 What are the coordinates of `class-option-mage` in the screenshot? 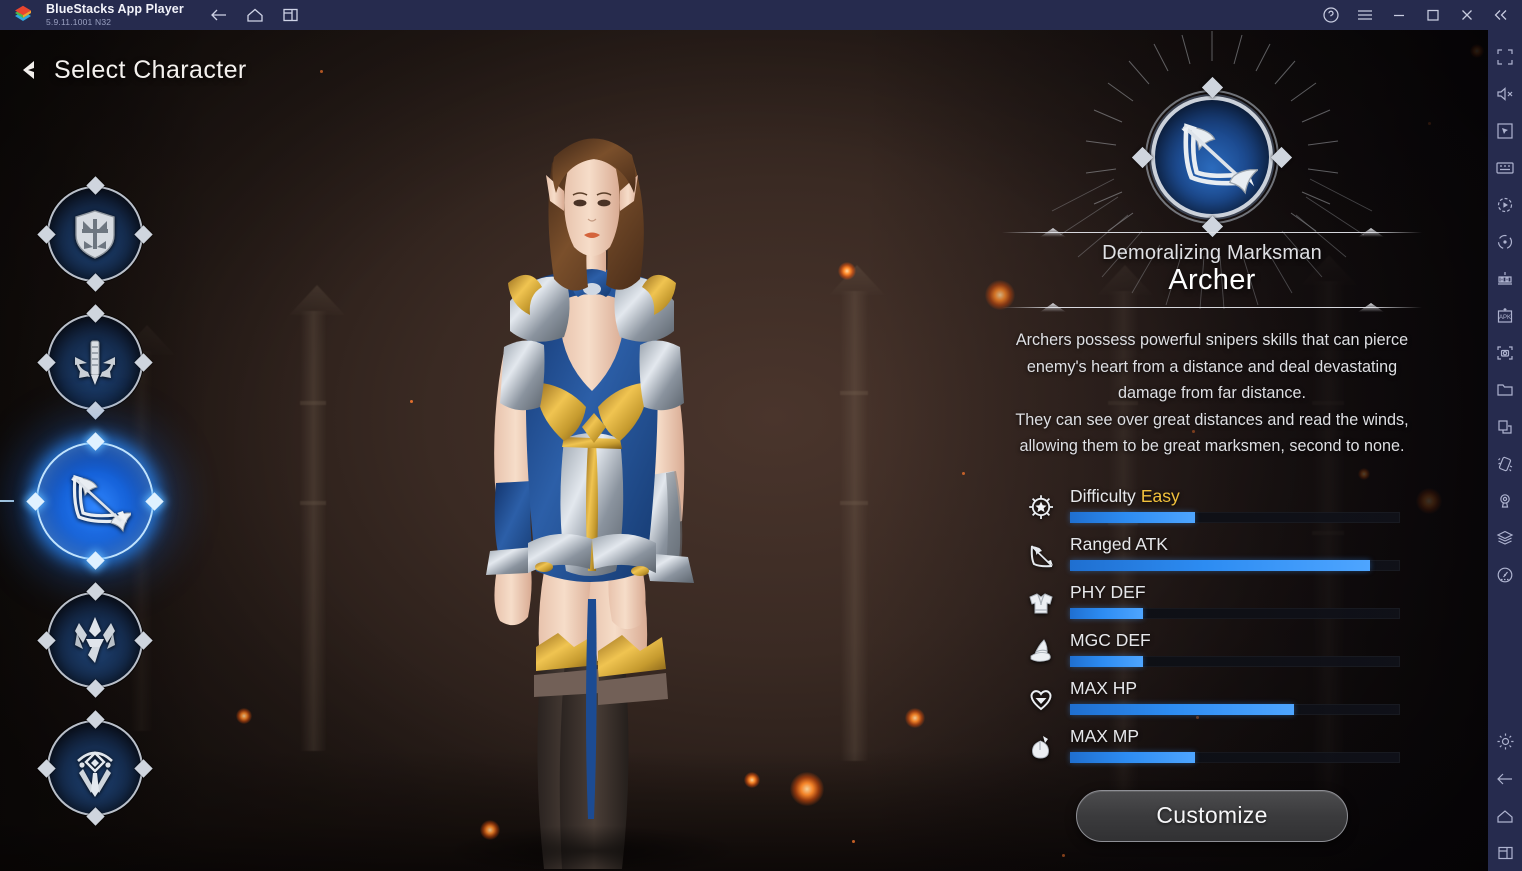 It's located at (95, 640).